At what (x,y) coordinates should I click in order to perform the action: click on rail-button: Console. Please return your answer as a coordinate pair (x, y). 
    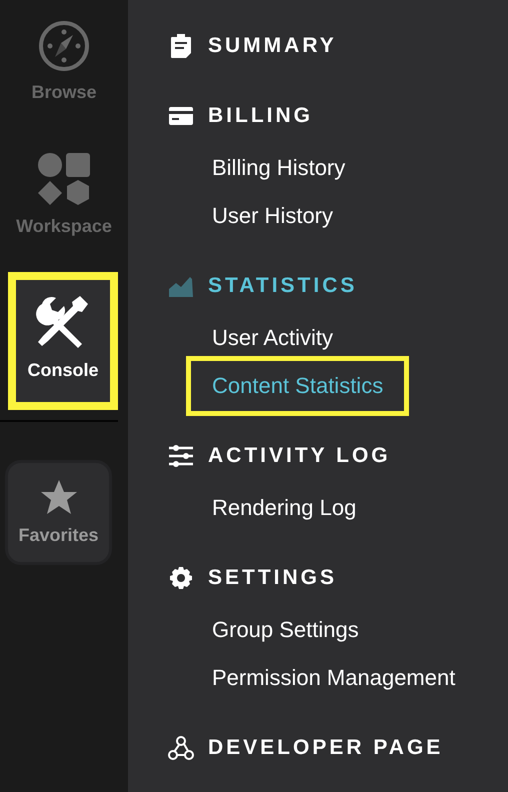
    Looking at the image, I should click on (63, 341).